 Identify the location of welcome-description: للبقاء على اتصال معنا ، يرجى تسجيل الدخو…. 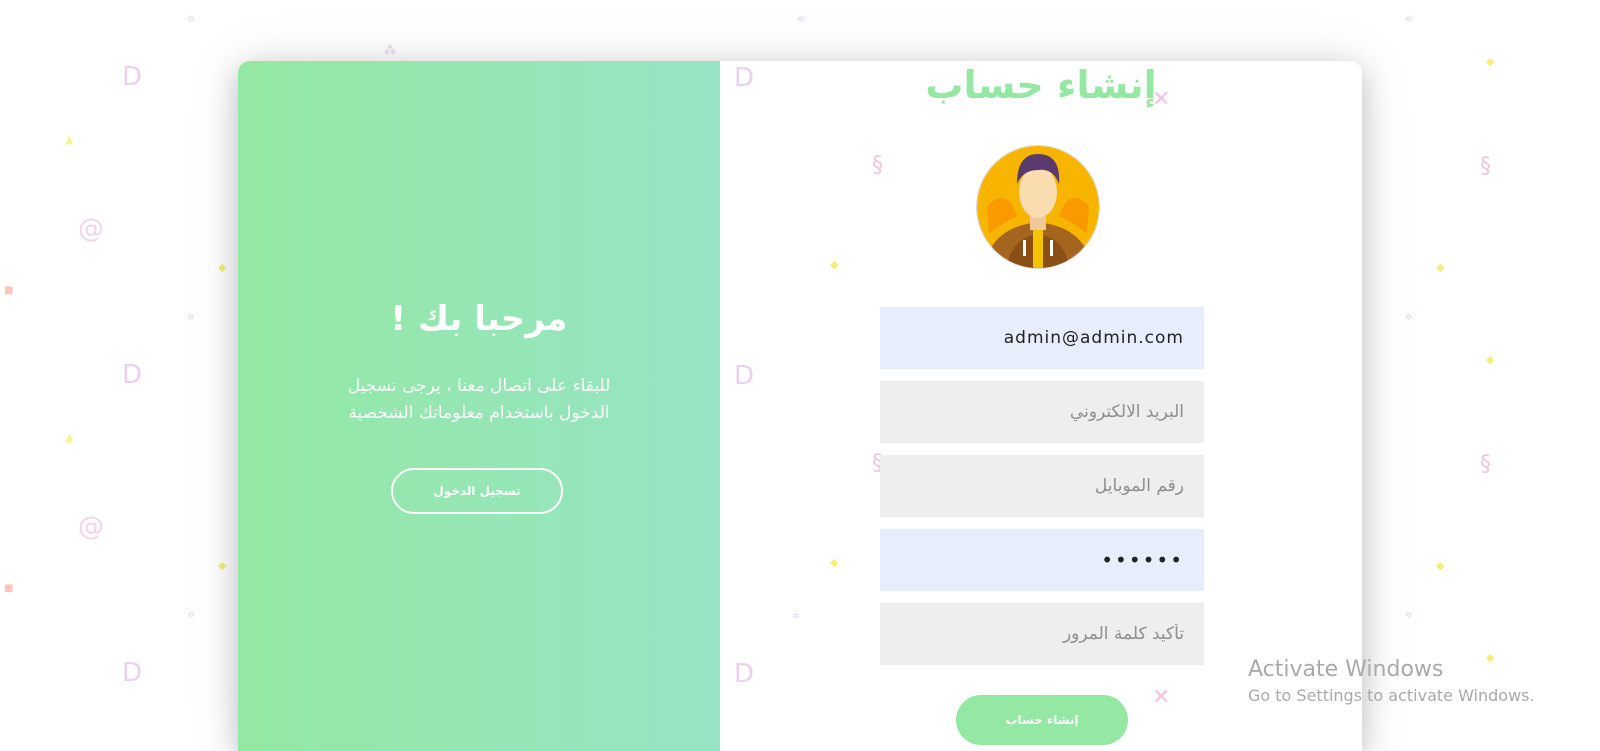
(479, 400).